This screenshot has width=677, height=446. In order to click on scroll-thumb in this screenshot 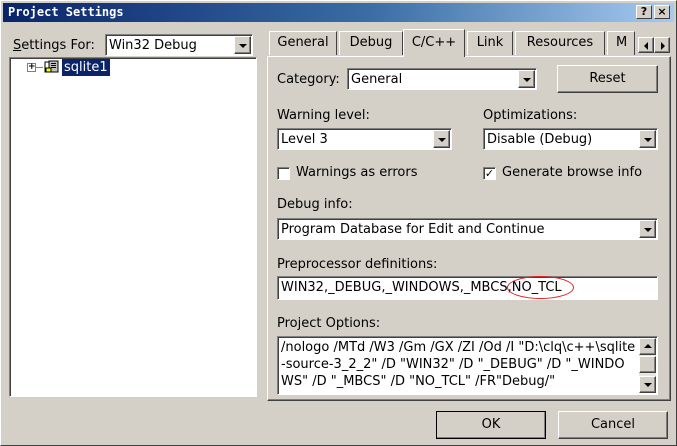, I will do `click(647, 364)`.